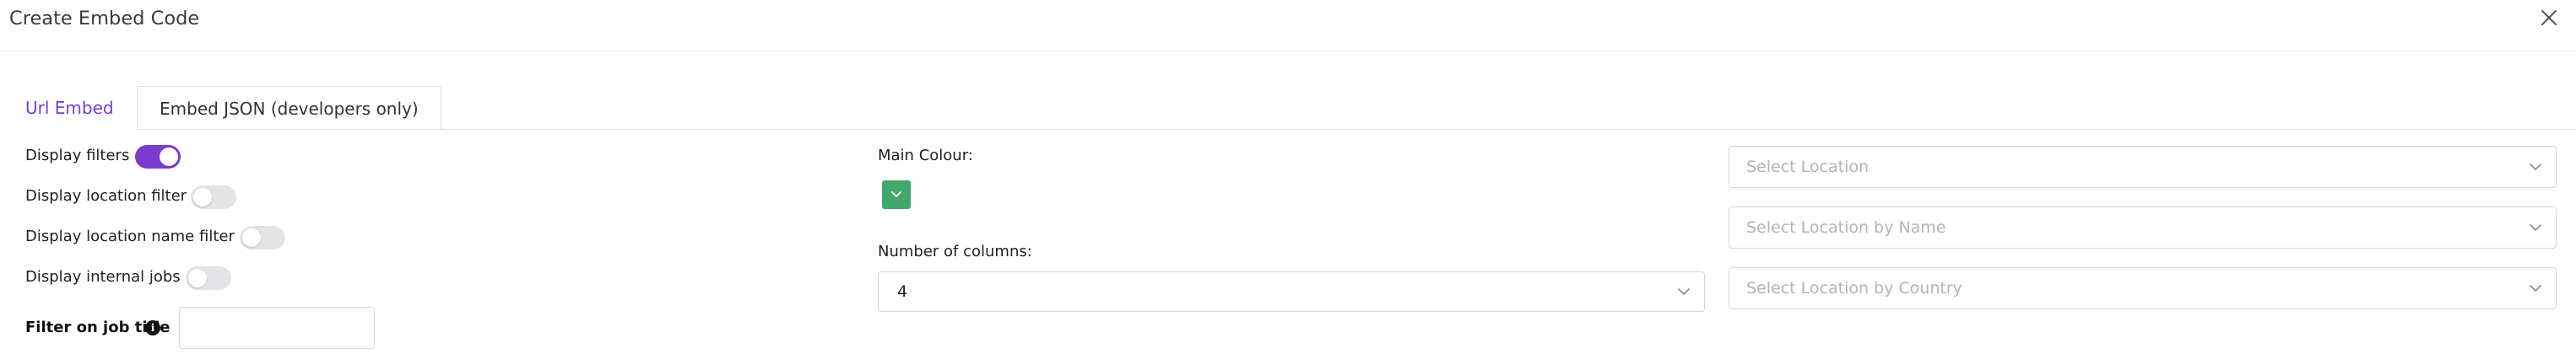  What do you see at coordinates (130, 236) in the screenshot?
I see `display-location-name-filter-label: Display location name filter` at bounding box center [130, 236].